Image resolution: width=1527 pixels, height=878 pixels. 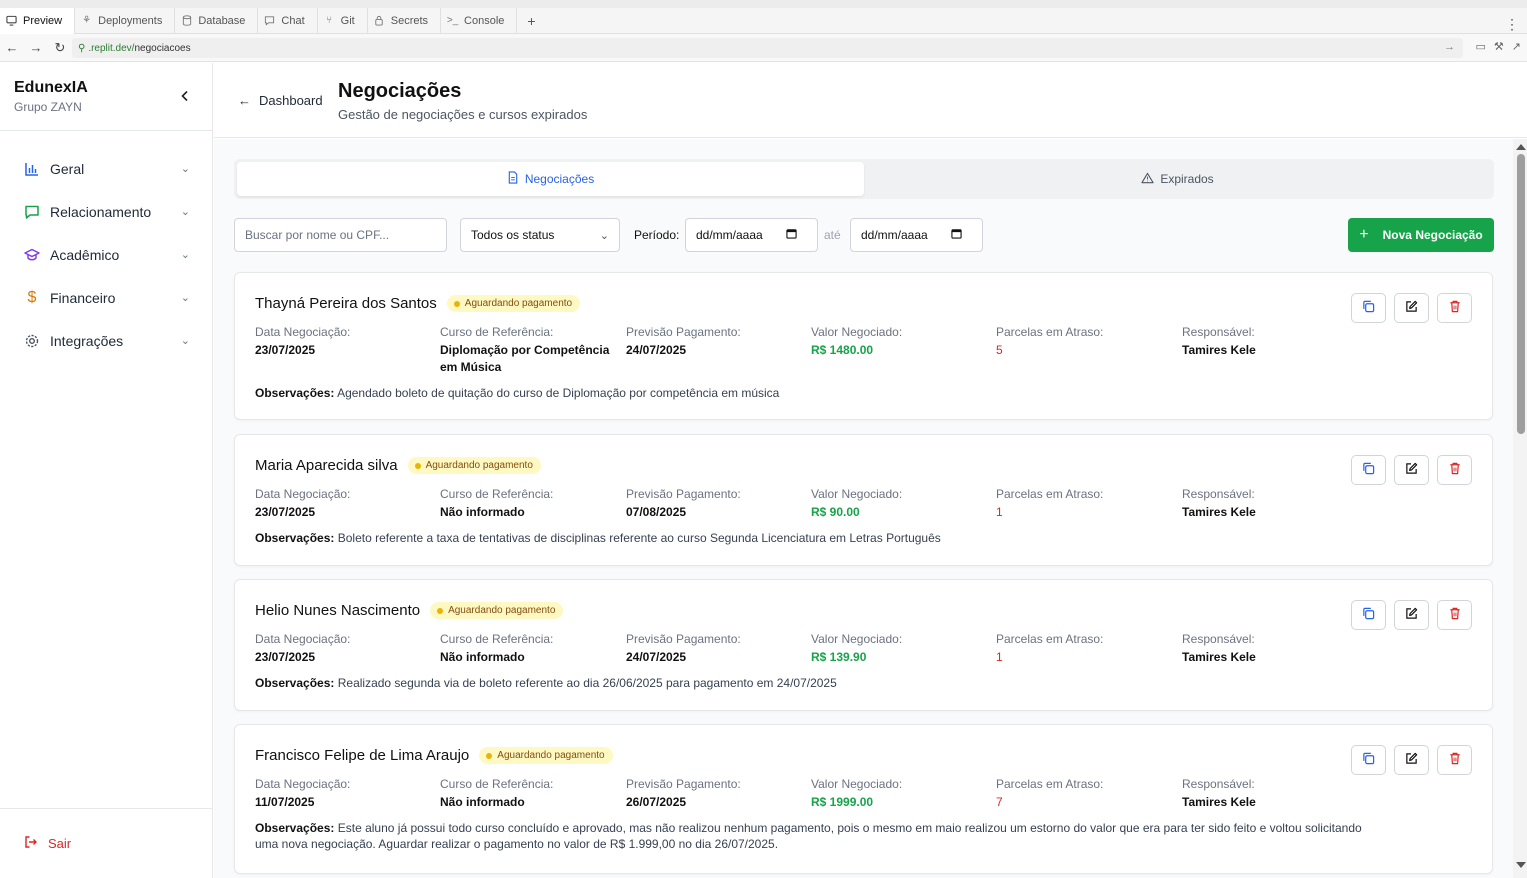 I want to click on ide-tab-deployments: ⚘ Deployments, so click(x=125, y=20).